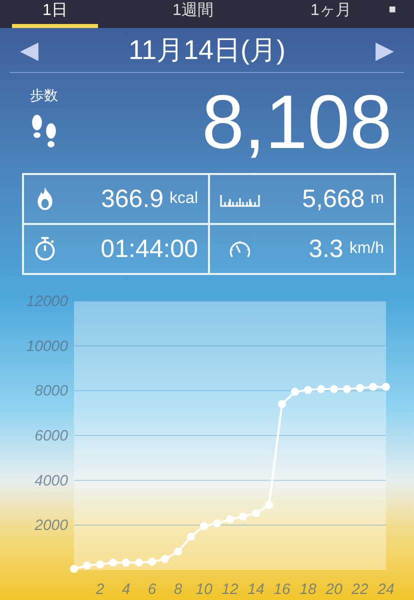 Image resolution: width=414 pixels, height=600 pixels. I want to click on x-axis-label: 16, so click(282, 589).